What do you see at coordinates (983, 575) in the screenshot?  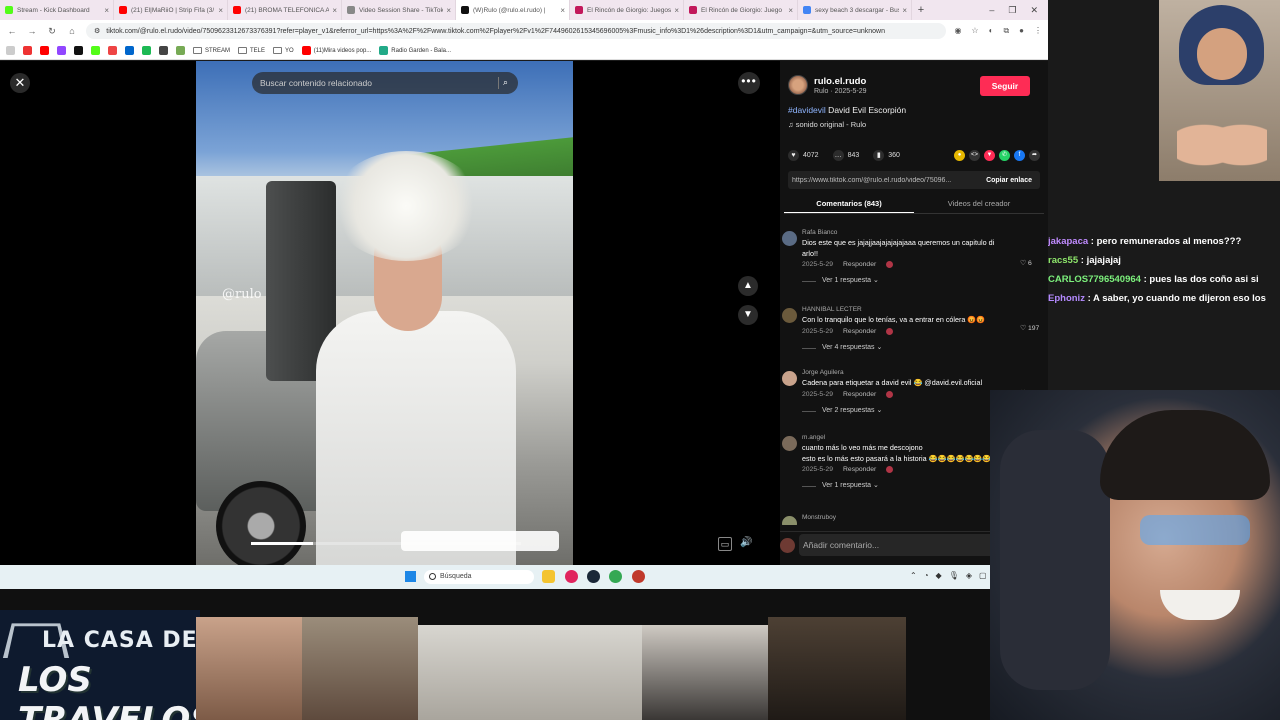 I see `tray-app-icon: ▢` at bounding box center [983, 575].